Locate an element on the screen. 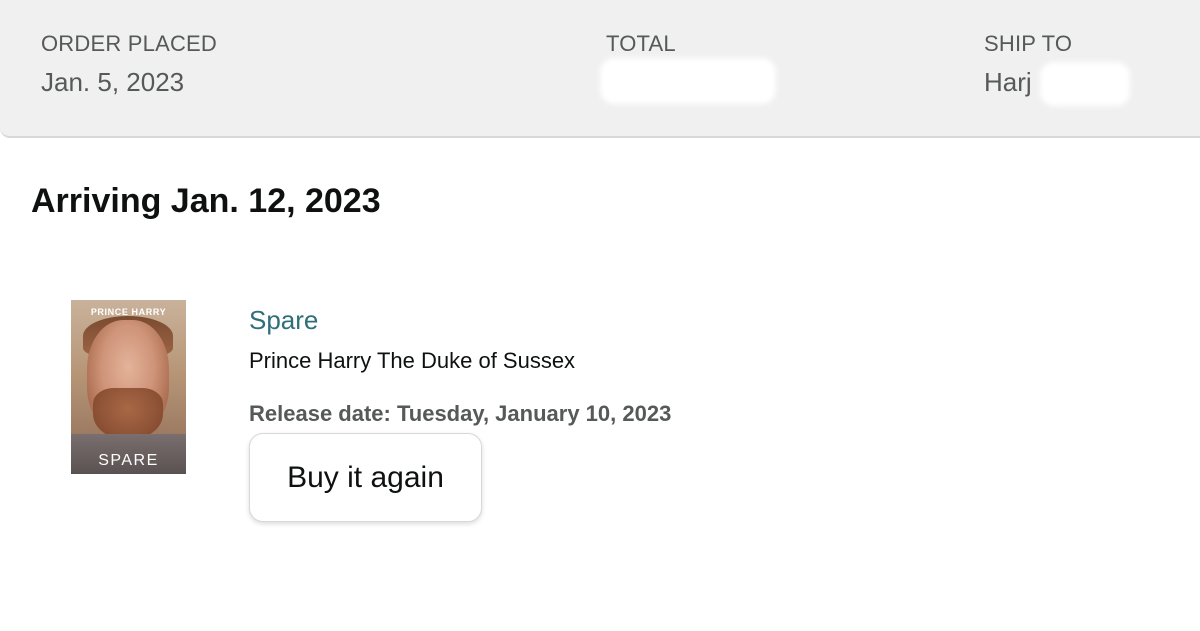  total-redaction is located at coordinates (688, 81).